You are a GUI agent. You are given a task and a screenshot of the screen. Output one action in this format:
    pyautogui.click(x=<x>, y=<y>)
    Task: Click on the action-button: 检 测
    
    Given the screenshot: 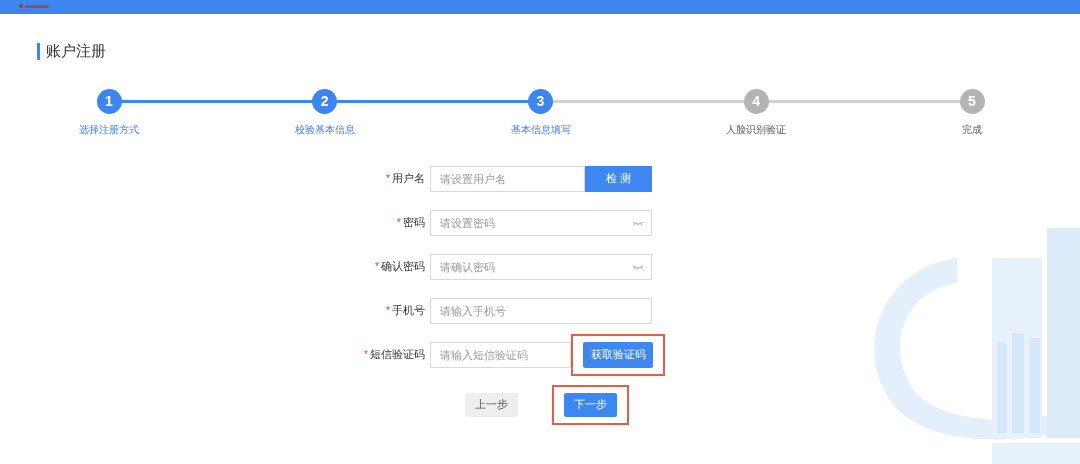 What is the action you would take?
    pyautogui.click(x=618, y=178)
    